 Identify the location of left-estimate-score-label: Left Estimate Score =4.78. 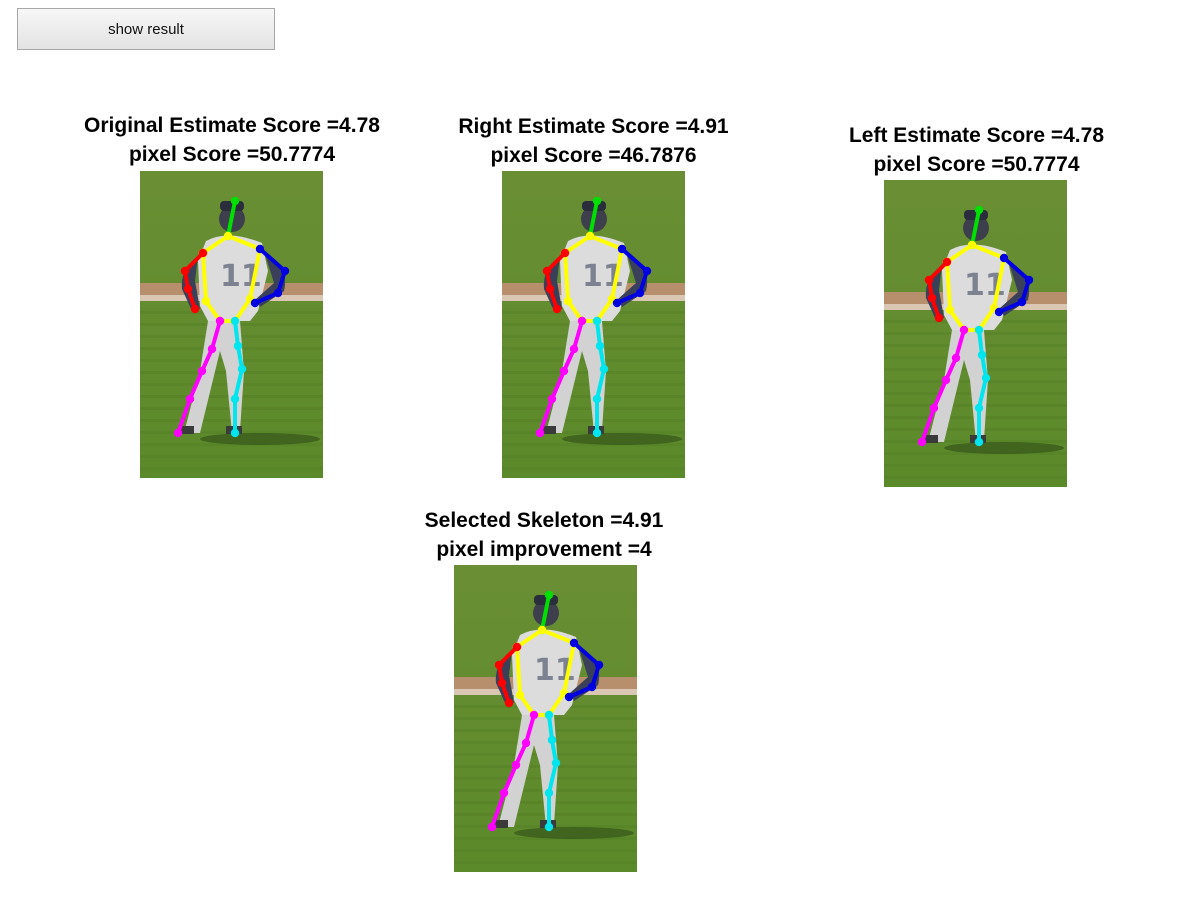
(976, 135).